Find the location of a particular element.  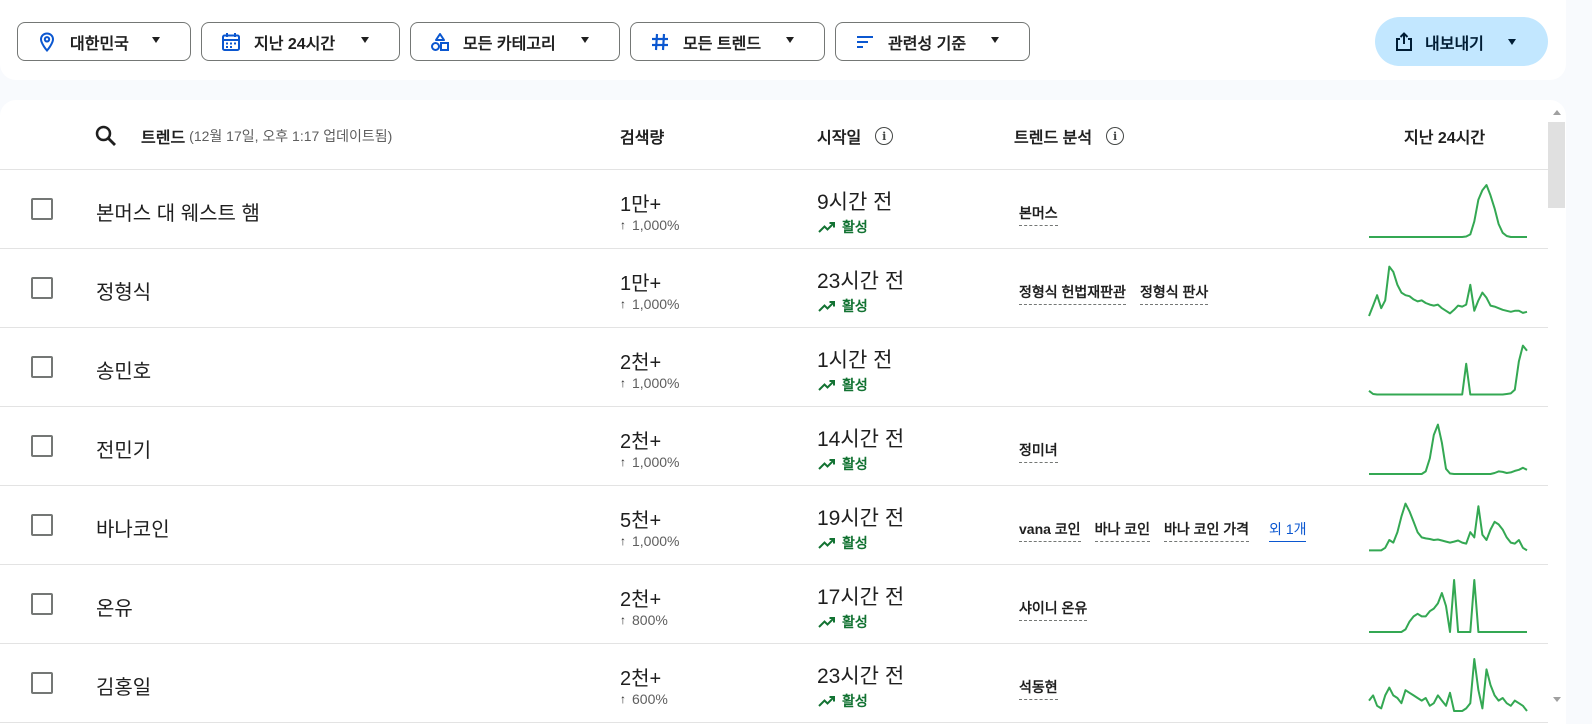

breakdown-query-link: 정형식 판사 is located at coordinates (1174, 293).